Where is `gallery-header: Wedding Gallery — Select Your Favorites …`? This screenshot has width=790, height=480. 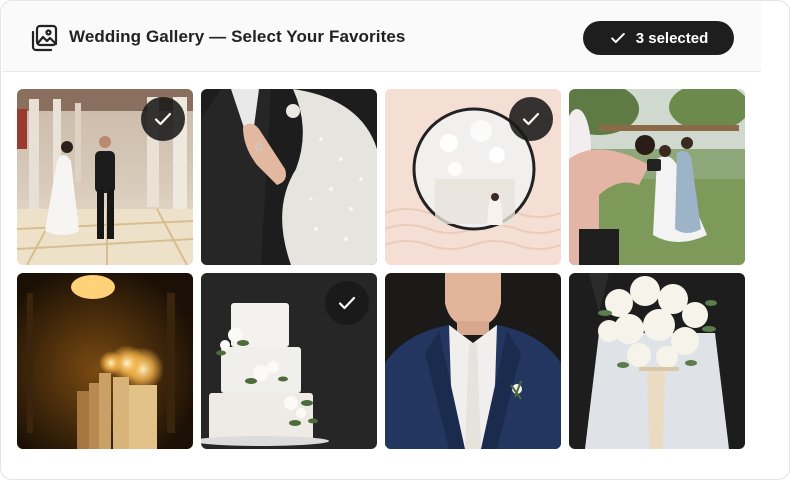
gallery-header: Wedding Gallery — Select Your Favorites … is located at coordinates (381, 37).